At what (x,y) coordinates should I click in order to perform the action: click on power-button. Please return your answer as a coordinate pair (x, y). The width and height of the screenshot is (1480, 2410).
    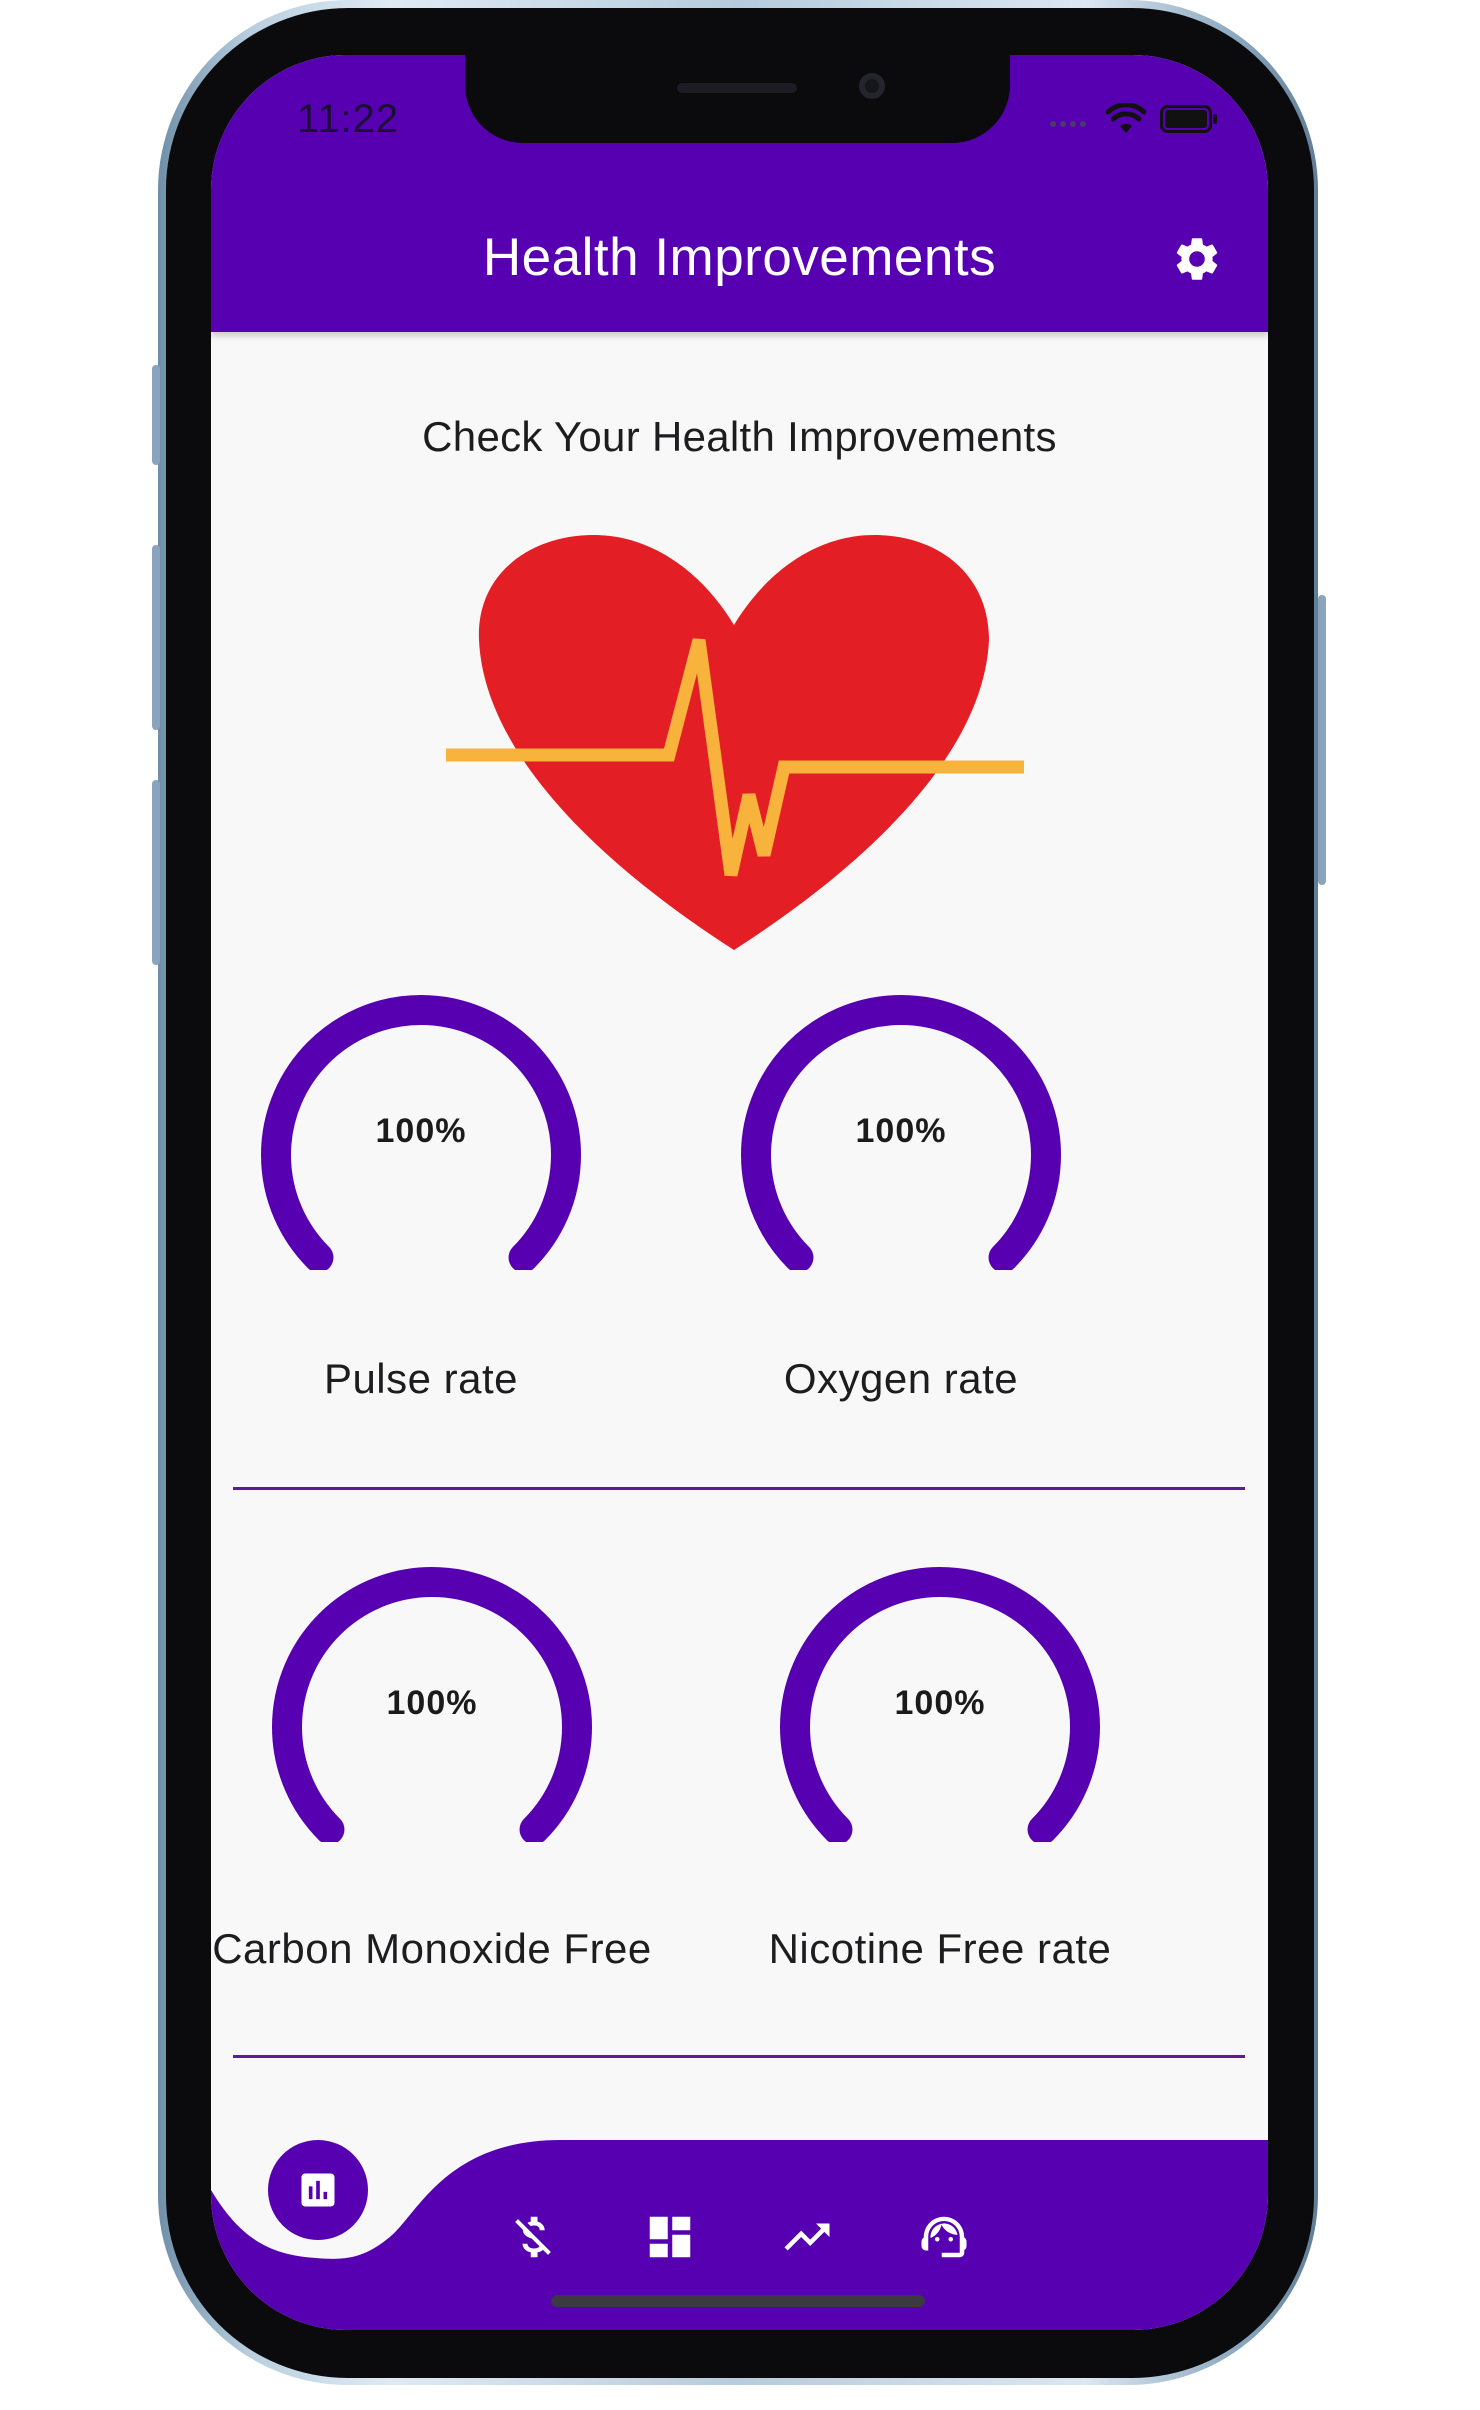
    Looking at the image, I should click on (1322, 740).